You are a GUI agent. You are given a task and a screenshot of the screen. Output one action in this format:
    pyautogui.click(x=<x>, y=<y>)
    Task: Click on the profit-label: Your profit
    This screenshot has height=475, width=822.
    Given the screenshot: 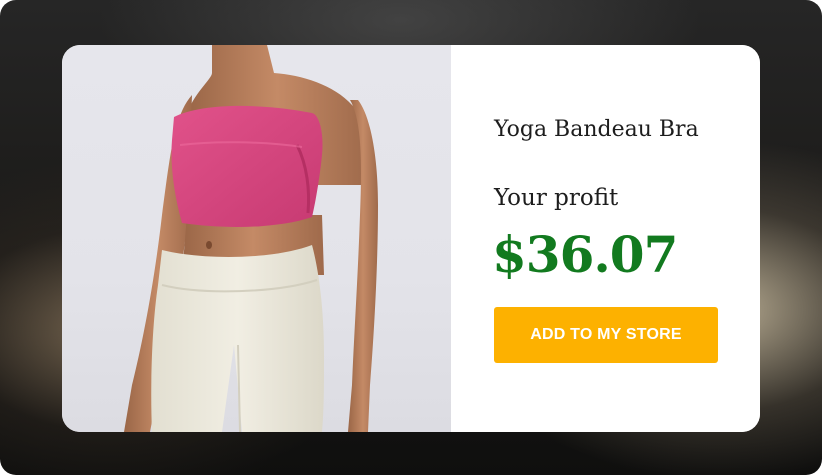 What is the action you would take?
    pyautogui.click(x=556, y=198)
    